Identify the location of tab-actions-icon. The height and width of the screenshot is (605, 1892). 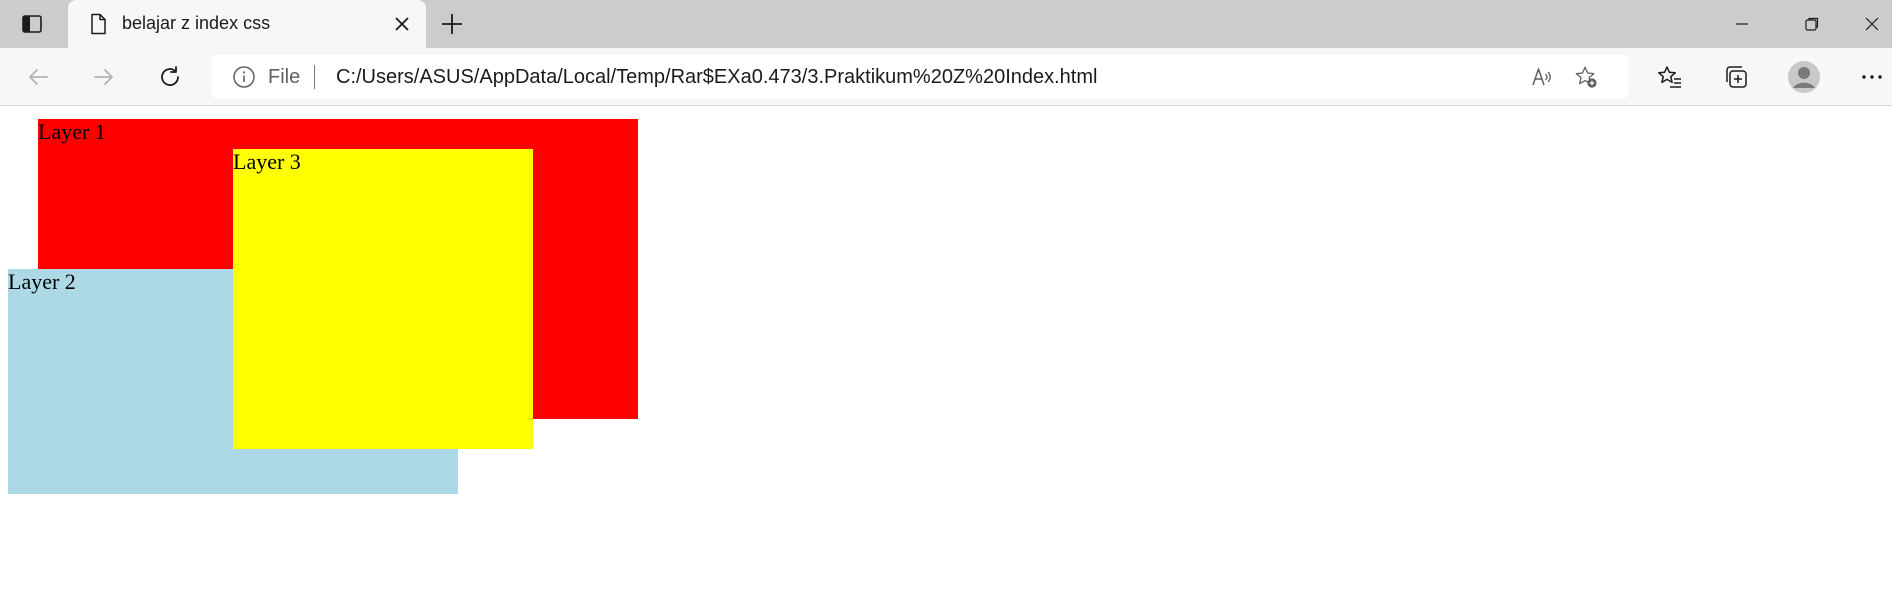
(32, 24).